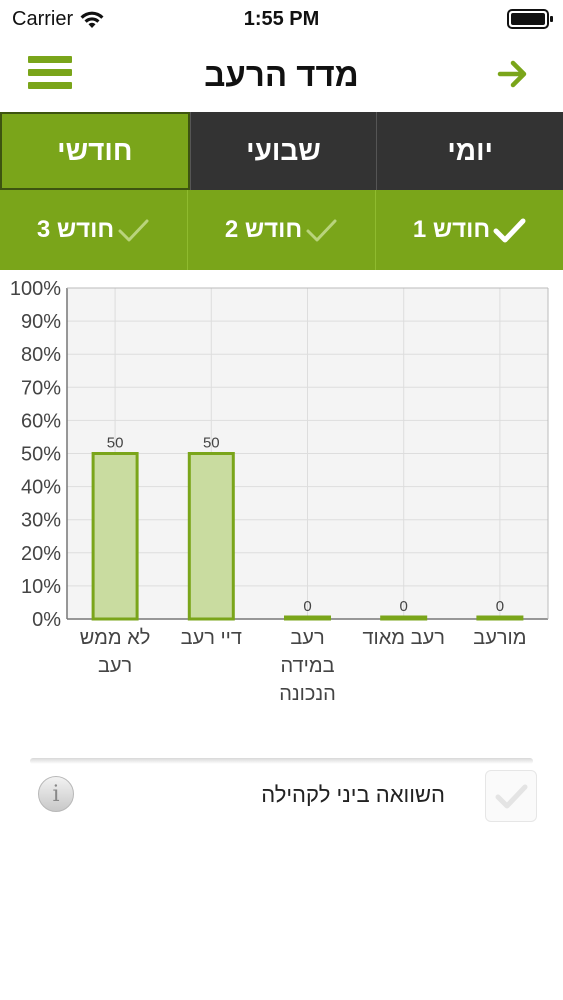  What do you see at coordinates (41, 554) in the screenshot?
I see `y-tick-label: 20%` at bounding box center [41, 554].